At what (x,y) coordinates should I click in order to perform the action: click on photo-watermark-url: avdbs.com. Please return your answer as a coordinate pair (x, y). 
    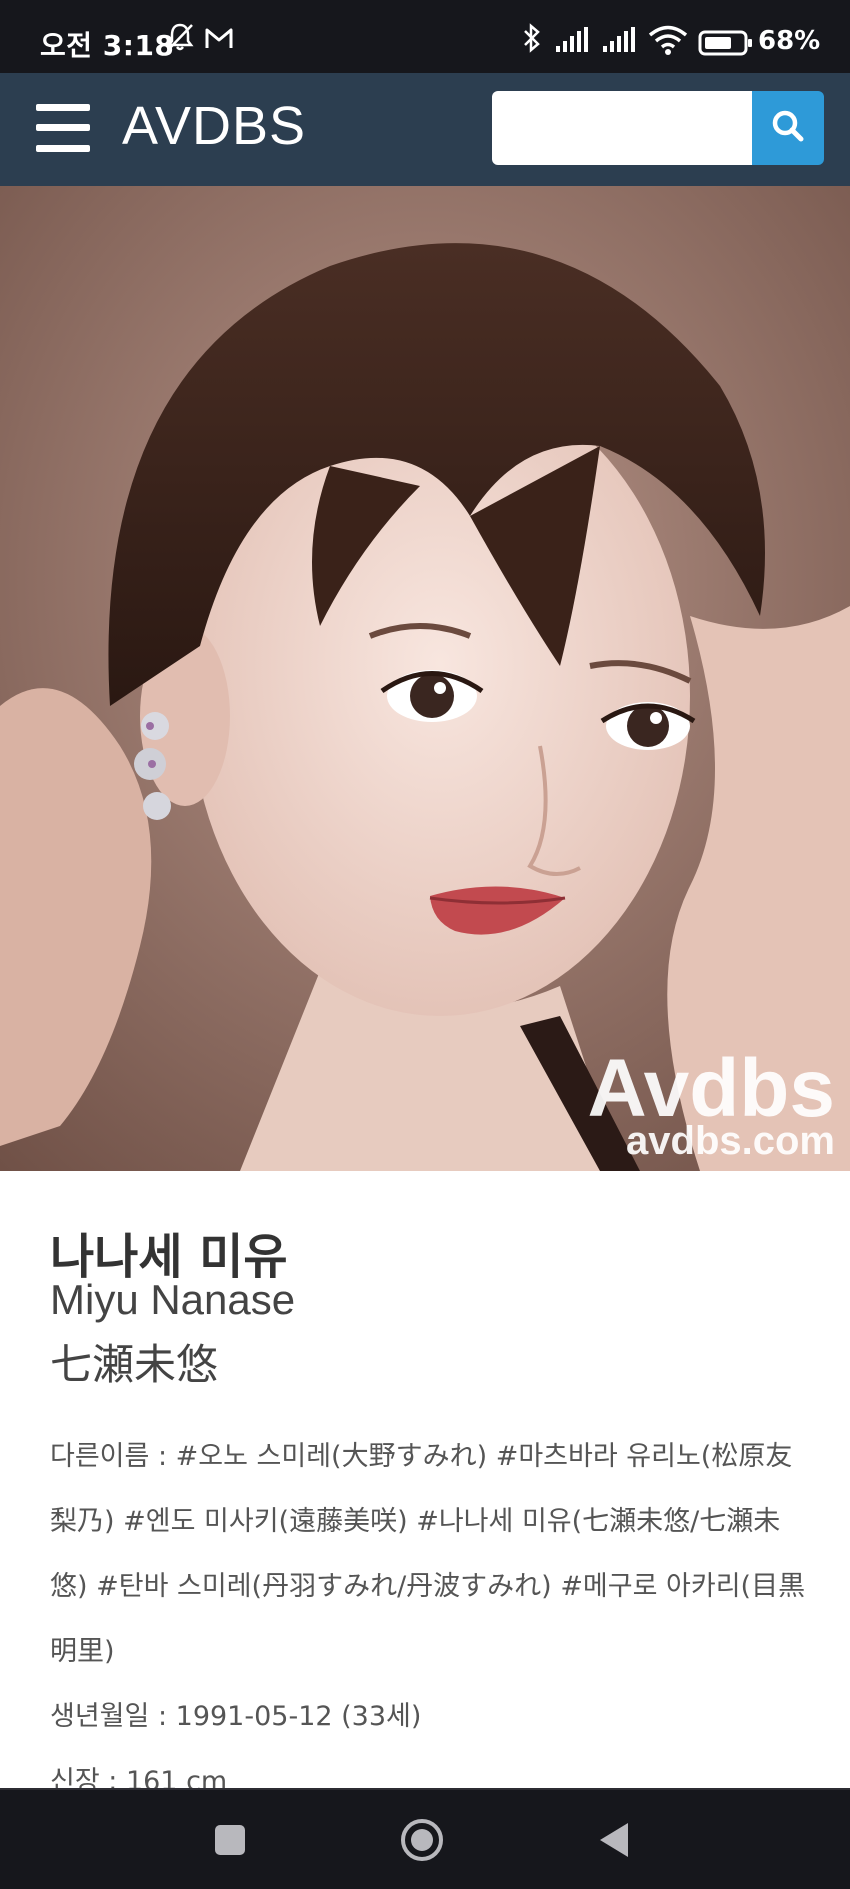
    Looking at the image, I should click on (730, 1141).